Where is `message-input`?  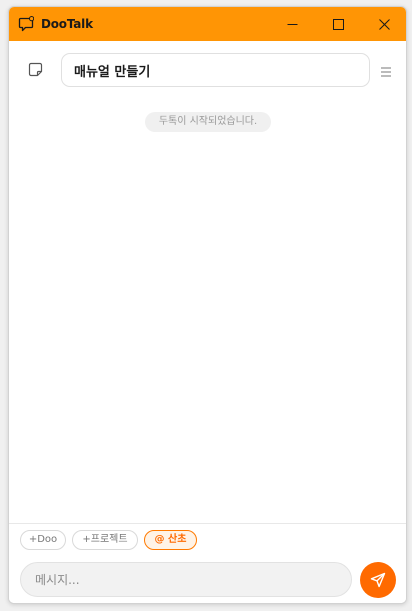
message-input is located at coordinates (186, 579).